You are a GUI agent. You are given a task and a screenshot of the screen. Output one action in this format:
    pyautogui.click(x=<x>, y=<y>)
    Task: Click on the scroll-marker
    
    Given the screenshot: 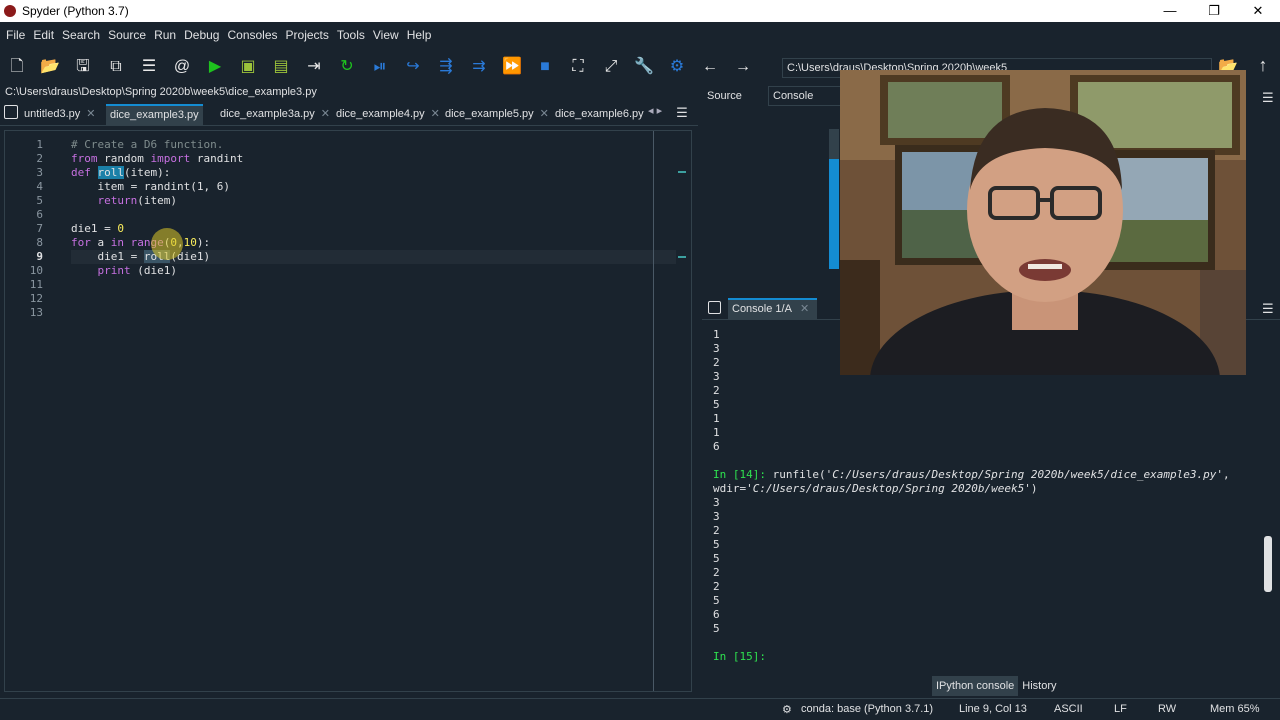 What is the action you would take?
    pyautogui.click(x=682, y=257)
    